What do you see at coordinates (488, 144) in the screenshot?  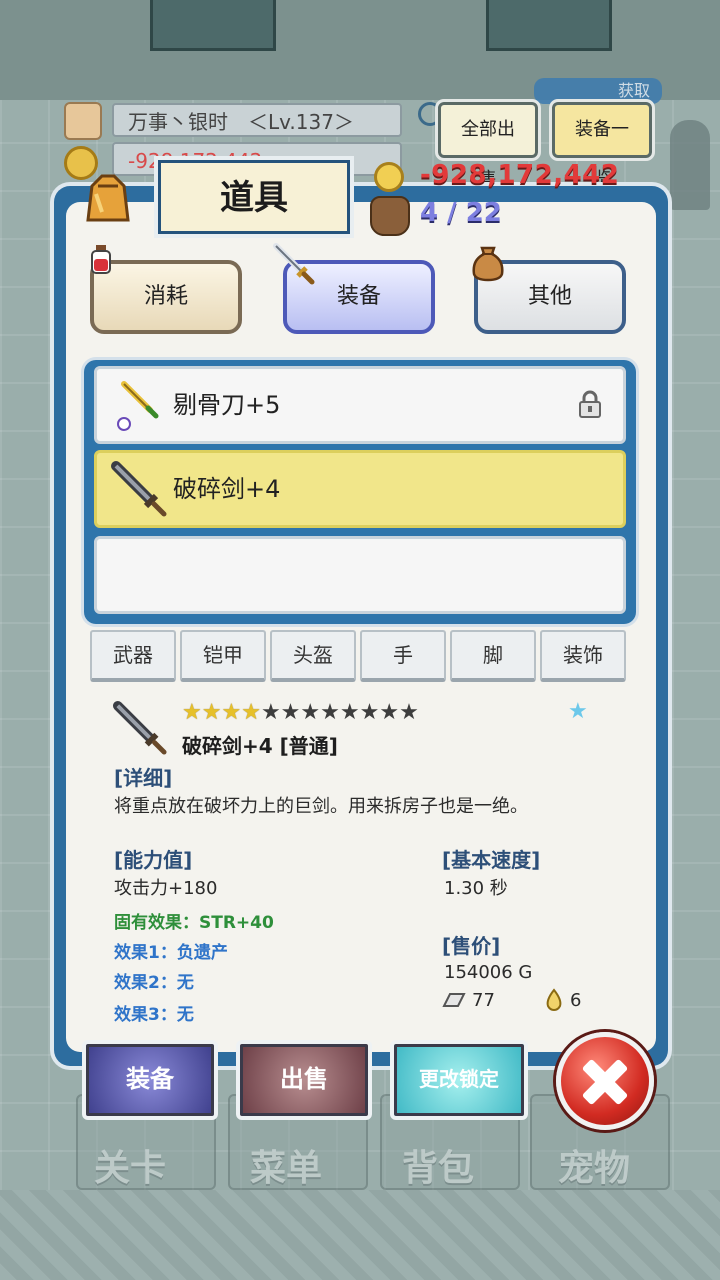 I see `sell-all-button: 全部出售` at bounding box center [488, 144].